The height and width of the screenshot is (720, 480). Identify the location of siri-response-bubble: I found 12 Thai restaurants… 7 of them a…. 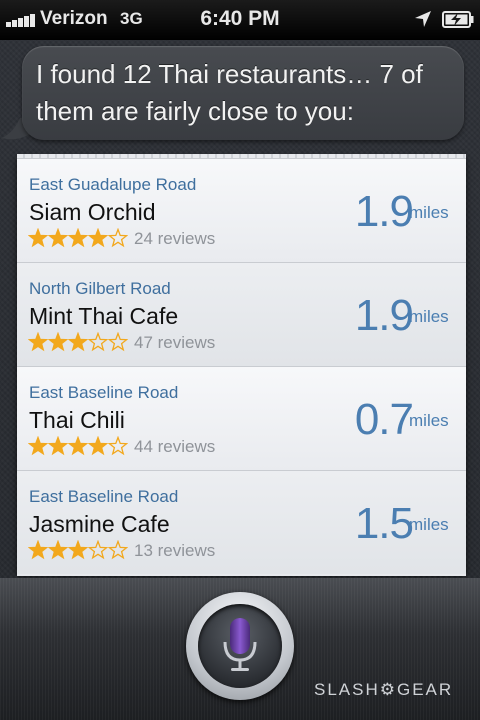
(243, 93).